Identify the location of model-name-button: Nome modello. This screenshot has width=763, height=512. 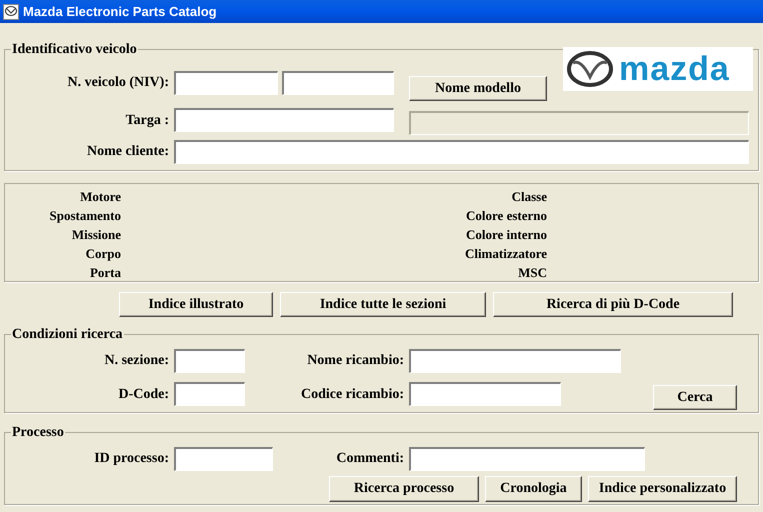
(478, 88).